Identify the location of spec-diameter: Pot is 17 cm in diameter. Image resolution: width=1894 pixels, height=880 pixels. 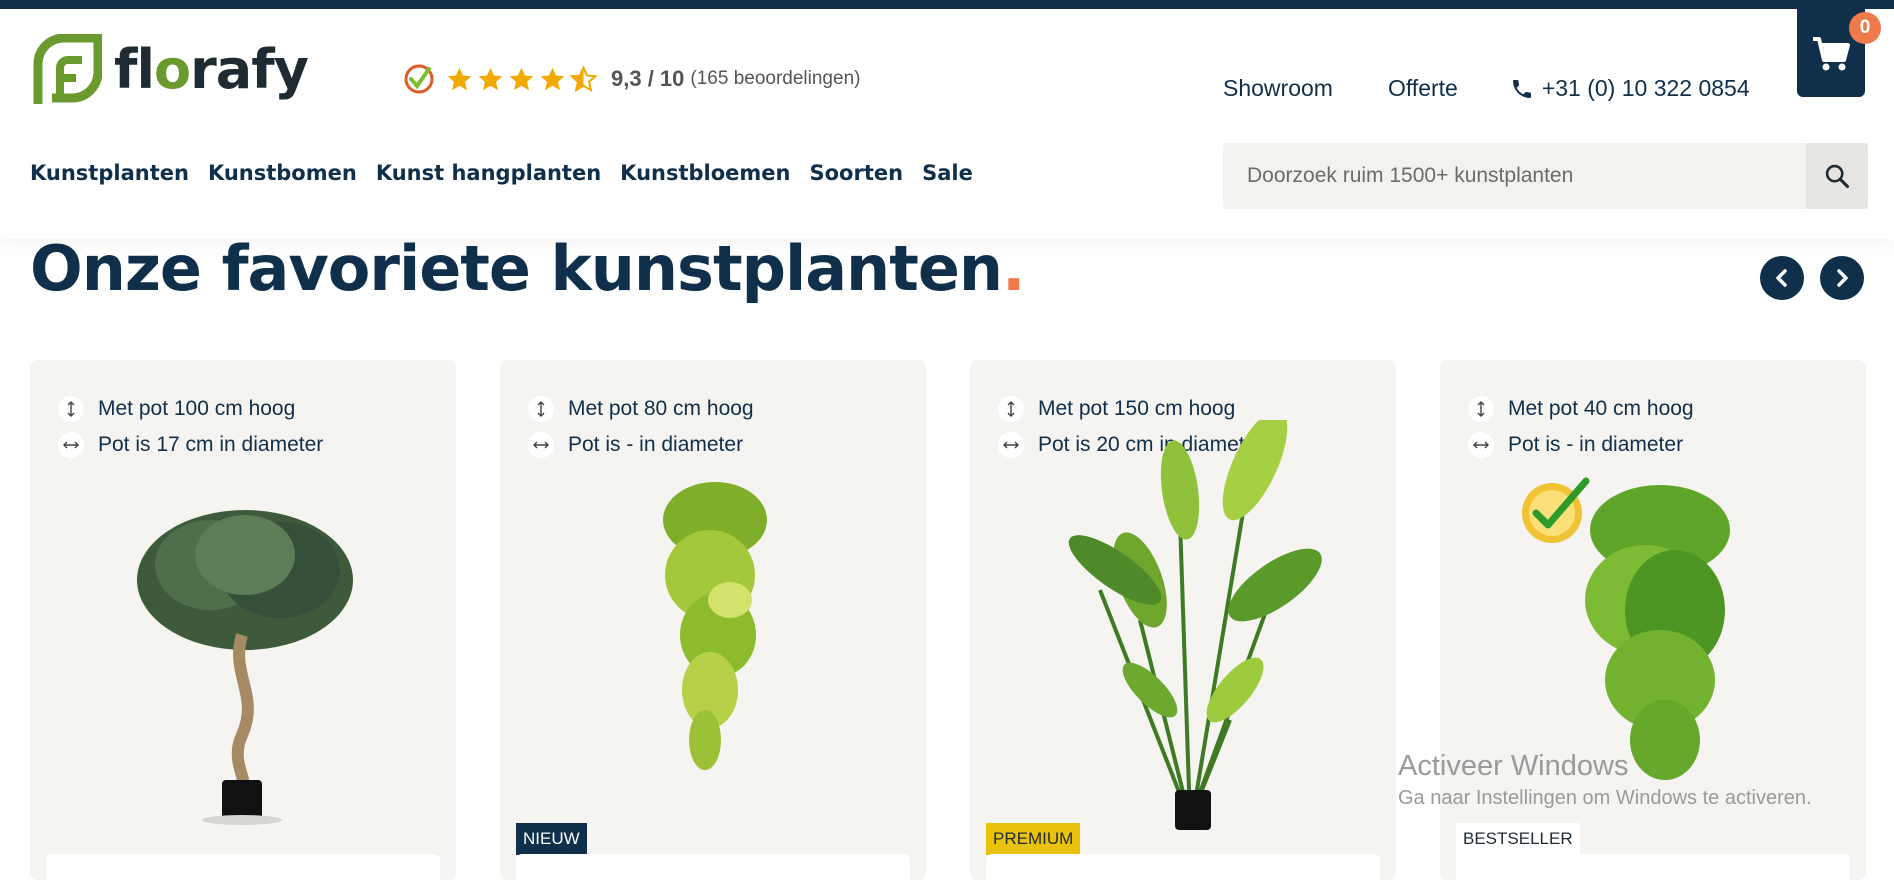
(190, 445).